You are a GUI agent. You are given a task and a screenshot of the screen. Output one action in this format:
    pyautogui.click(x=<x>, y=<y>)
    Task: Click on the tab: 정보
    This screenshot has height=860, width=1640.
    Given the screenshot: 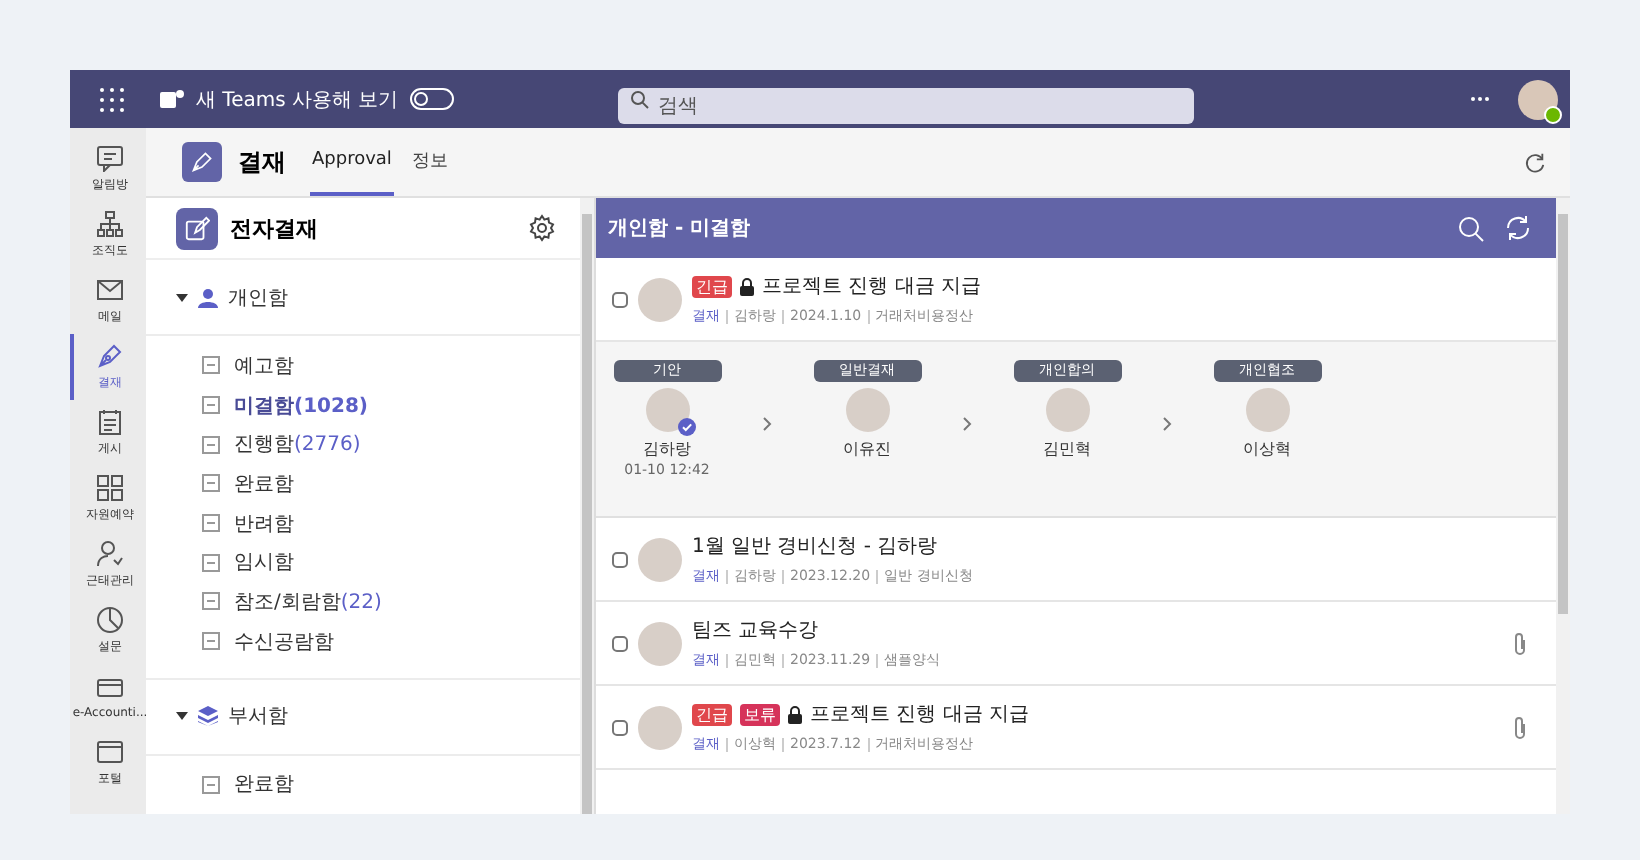 What is the action you would take?
    pyautogui.click(x=429, y=162)
    